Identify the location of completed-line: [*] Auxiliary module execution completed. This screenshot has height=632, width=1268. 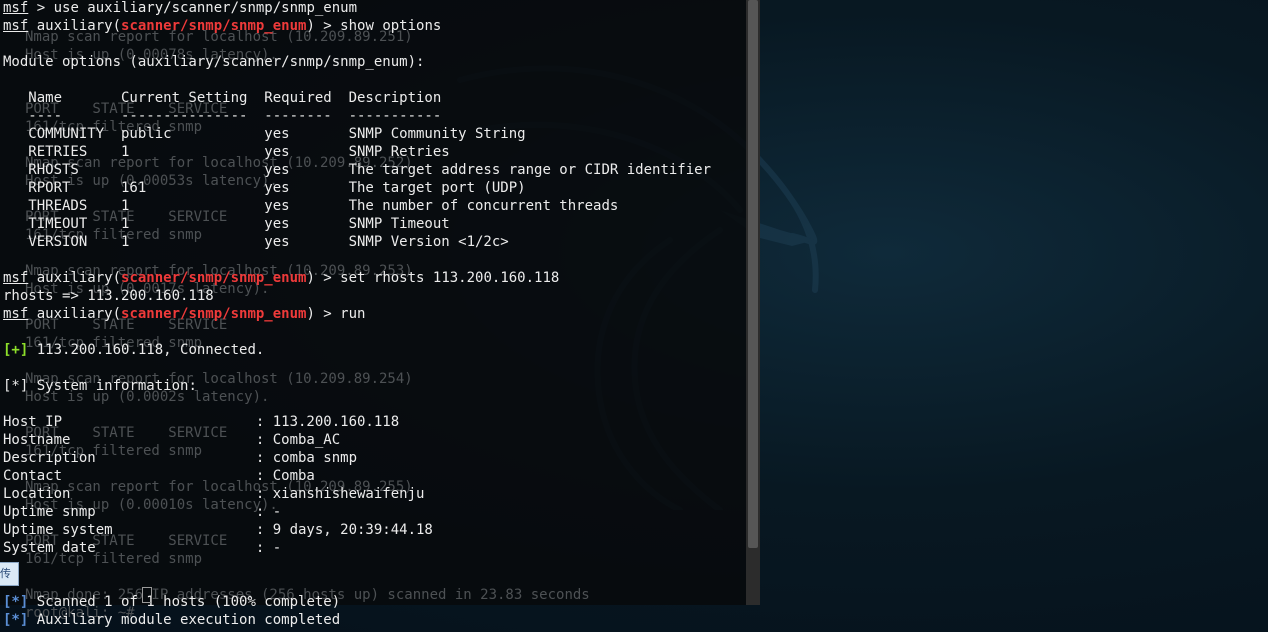
(171, 620).